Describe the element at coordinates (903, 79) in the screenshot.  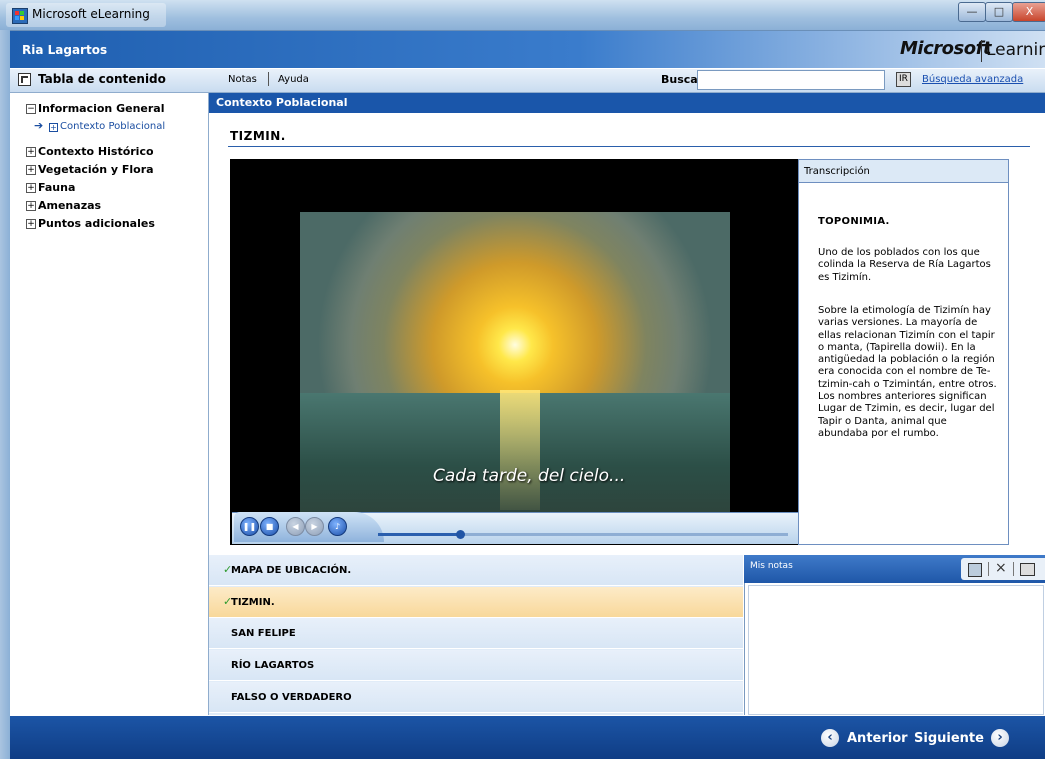
I see `search-go-icon: IR` at that location.